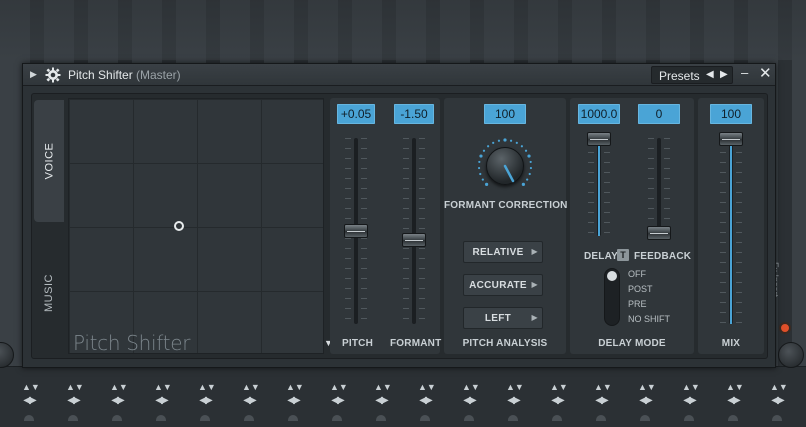 The height and width of the screenshot is (427, 806). I want to click on formant-correction-knob, so click(505, 166).